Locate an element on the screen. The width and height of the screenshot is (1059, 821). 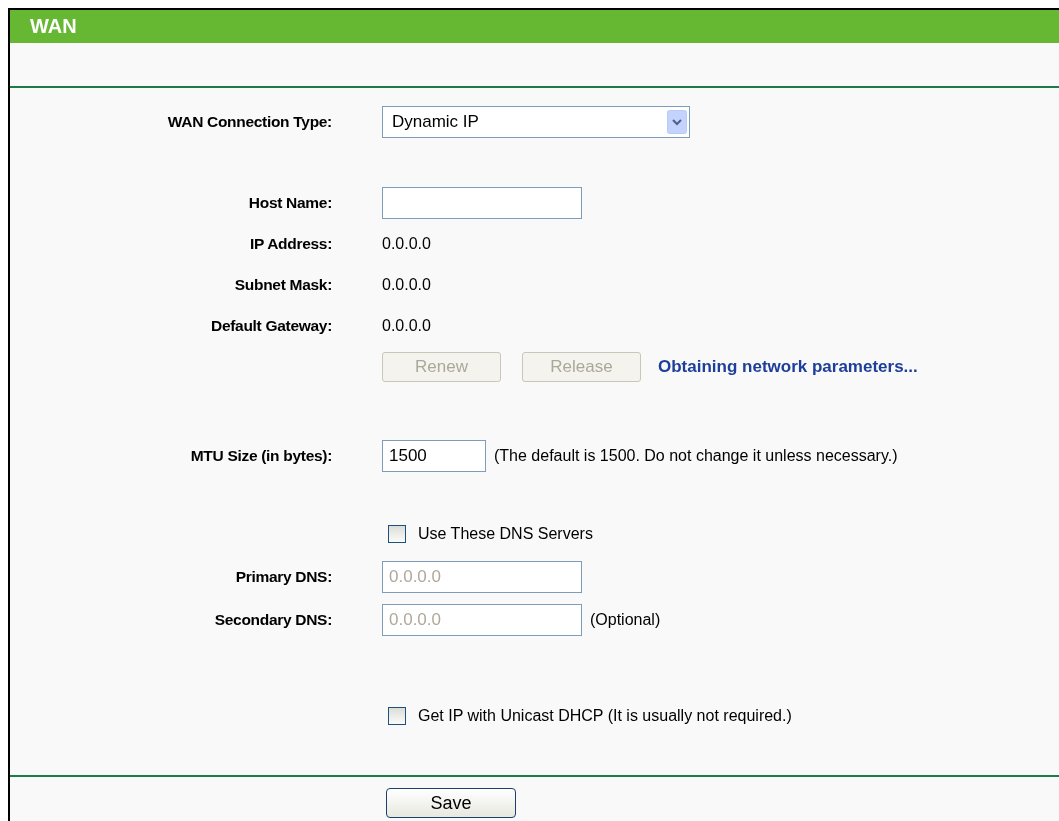
input-field: 1500 is located at coordinates (434, 455).